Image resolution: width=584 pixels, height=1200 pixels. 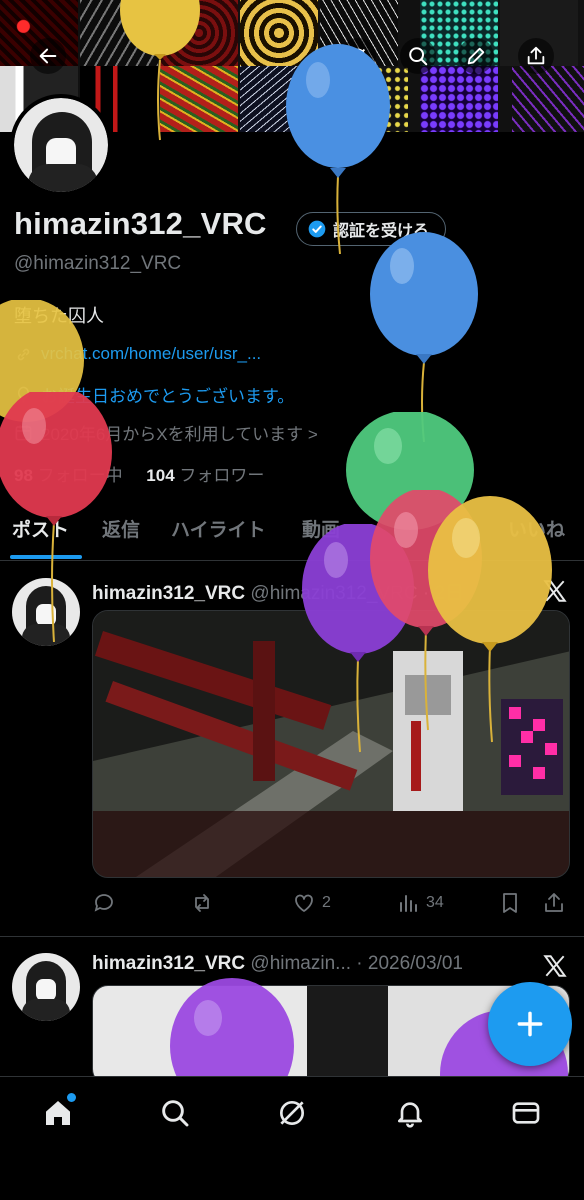 I want to click on heart-icon, so click(x=304, y=903).